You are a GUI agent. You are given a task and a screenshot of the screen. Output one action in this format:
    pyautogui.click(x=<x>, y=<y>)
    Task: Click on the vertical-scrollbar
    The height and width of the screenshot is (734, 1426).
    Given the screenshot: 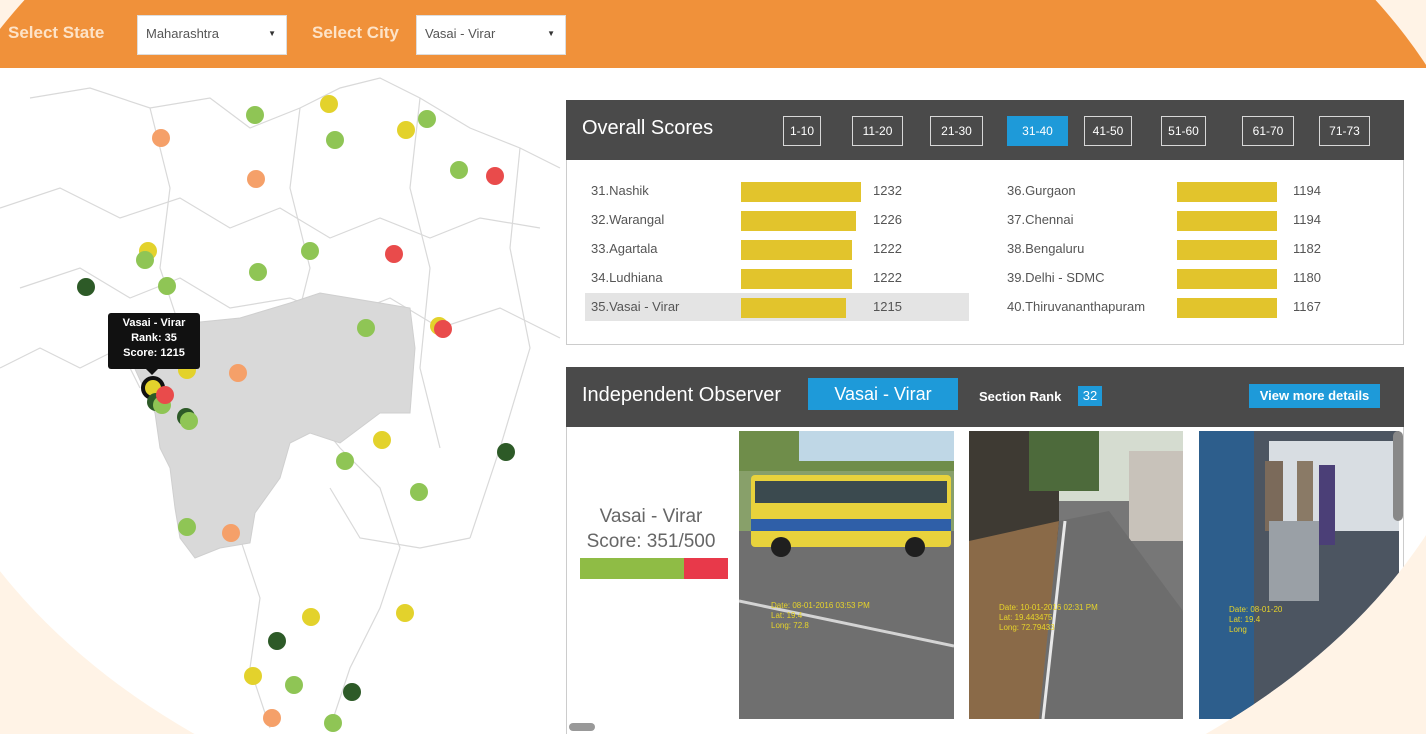 What is the action you would take?
    pyautogui.click(x=1398, y=476)
    